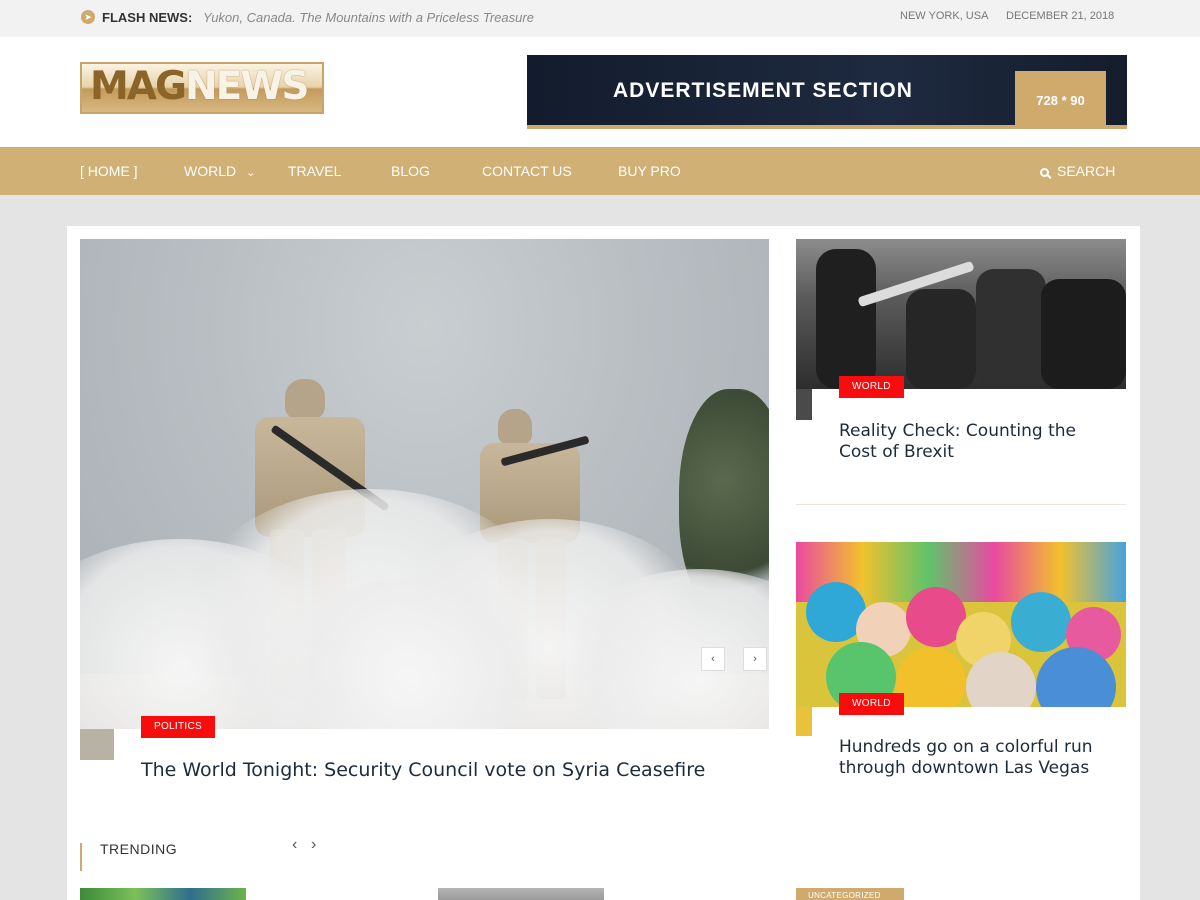 The width and height of the screenshot is (1200, 900). What do you see at coordinates (1060, 100) in the screenshot?
I see `advertisement-size-badge: 728 * 90` at bounding box center [1060, 100].